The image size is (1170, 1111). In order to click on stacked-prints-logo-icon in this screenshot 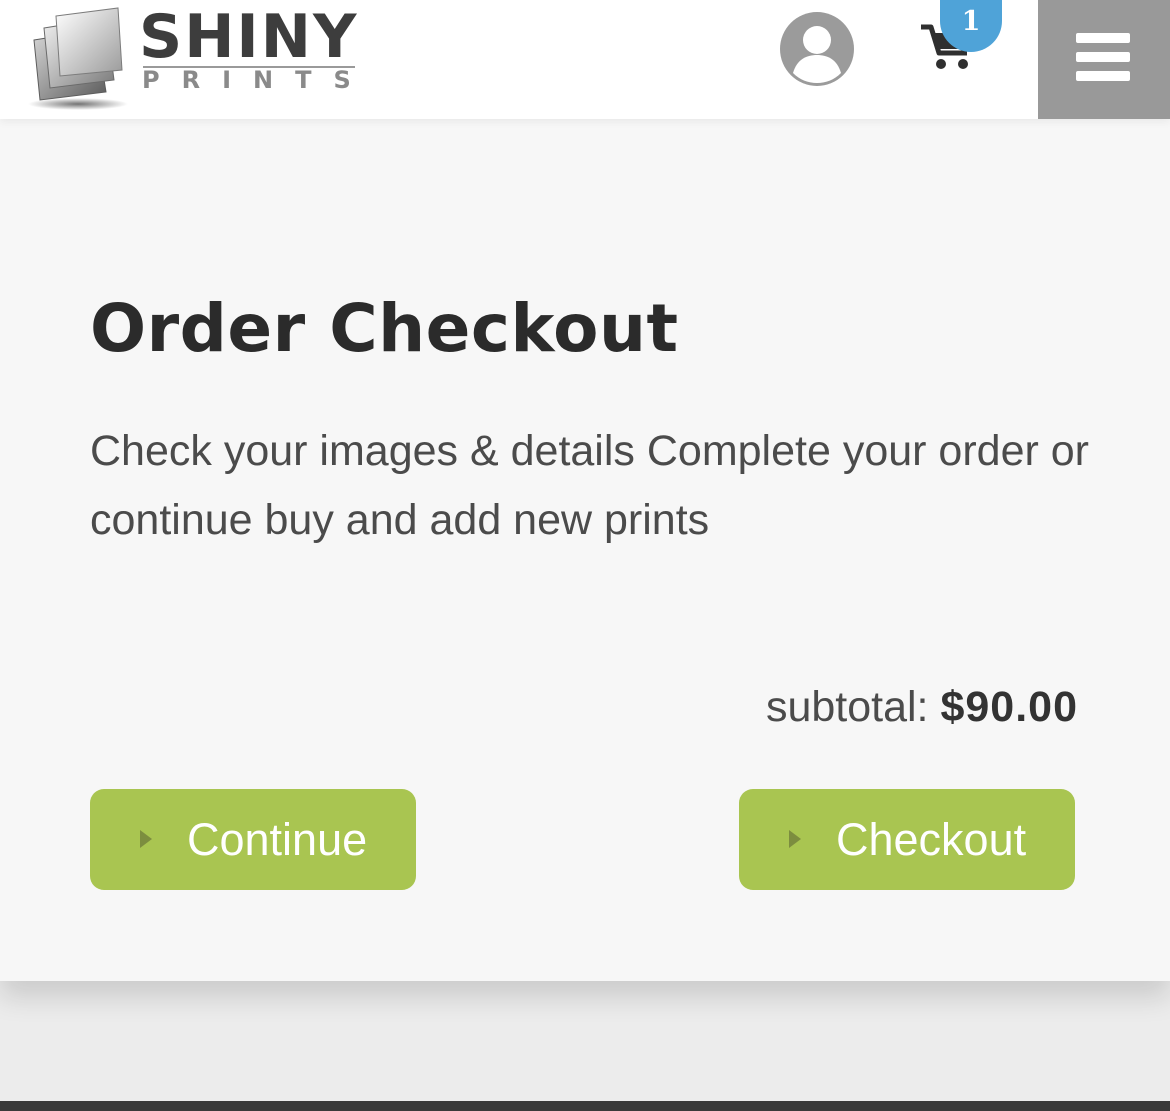, I will do `click(78, 58)`.